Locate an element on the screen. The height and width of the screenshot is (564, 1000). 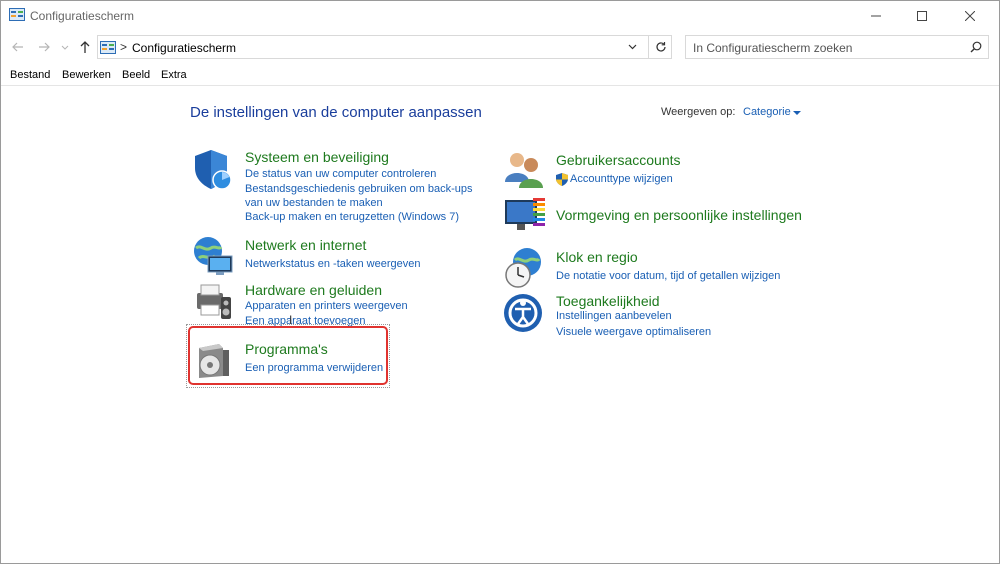
recent-locations-button is located at coordinates (65, 47).